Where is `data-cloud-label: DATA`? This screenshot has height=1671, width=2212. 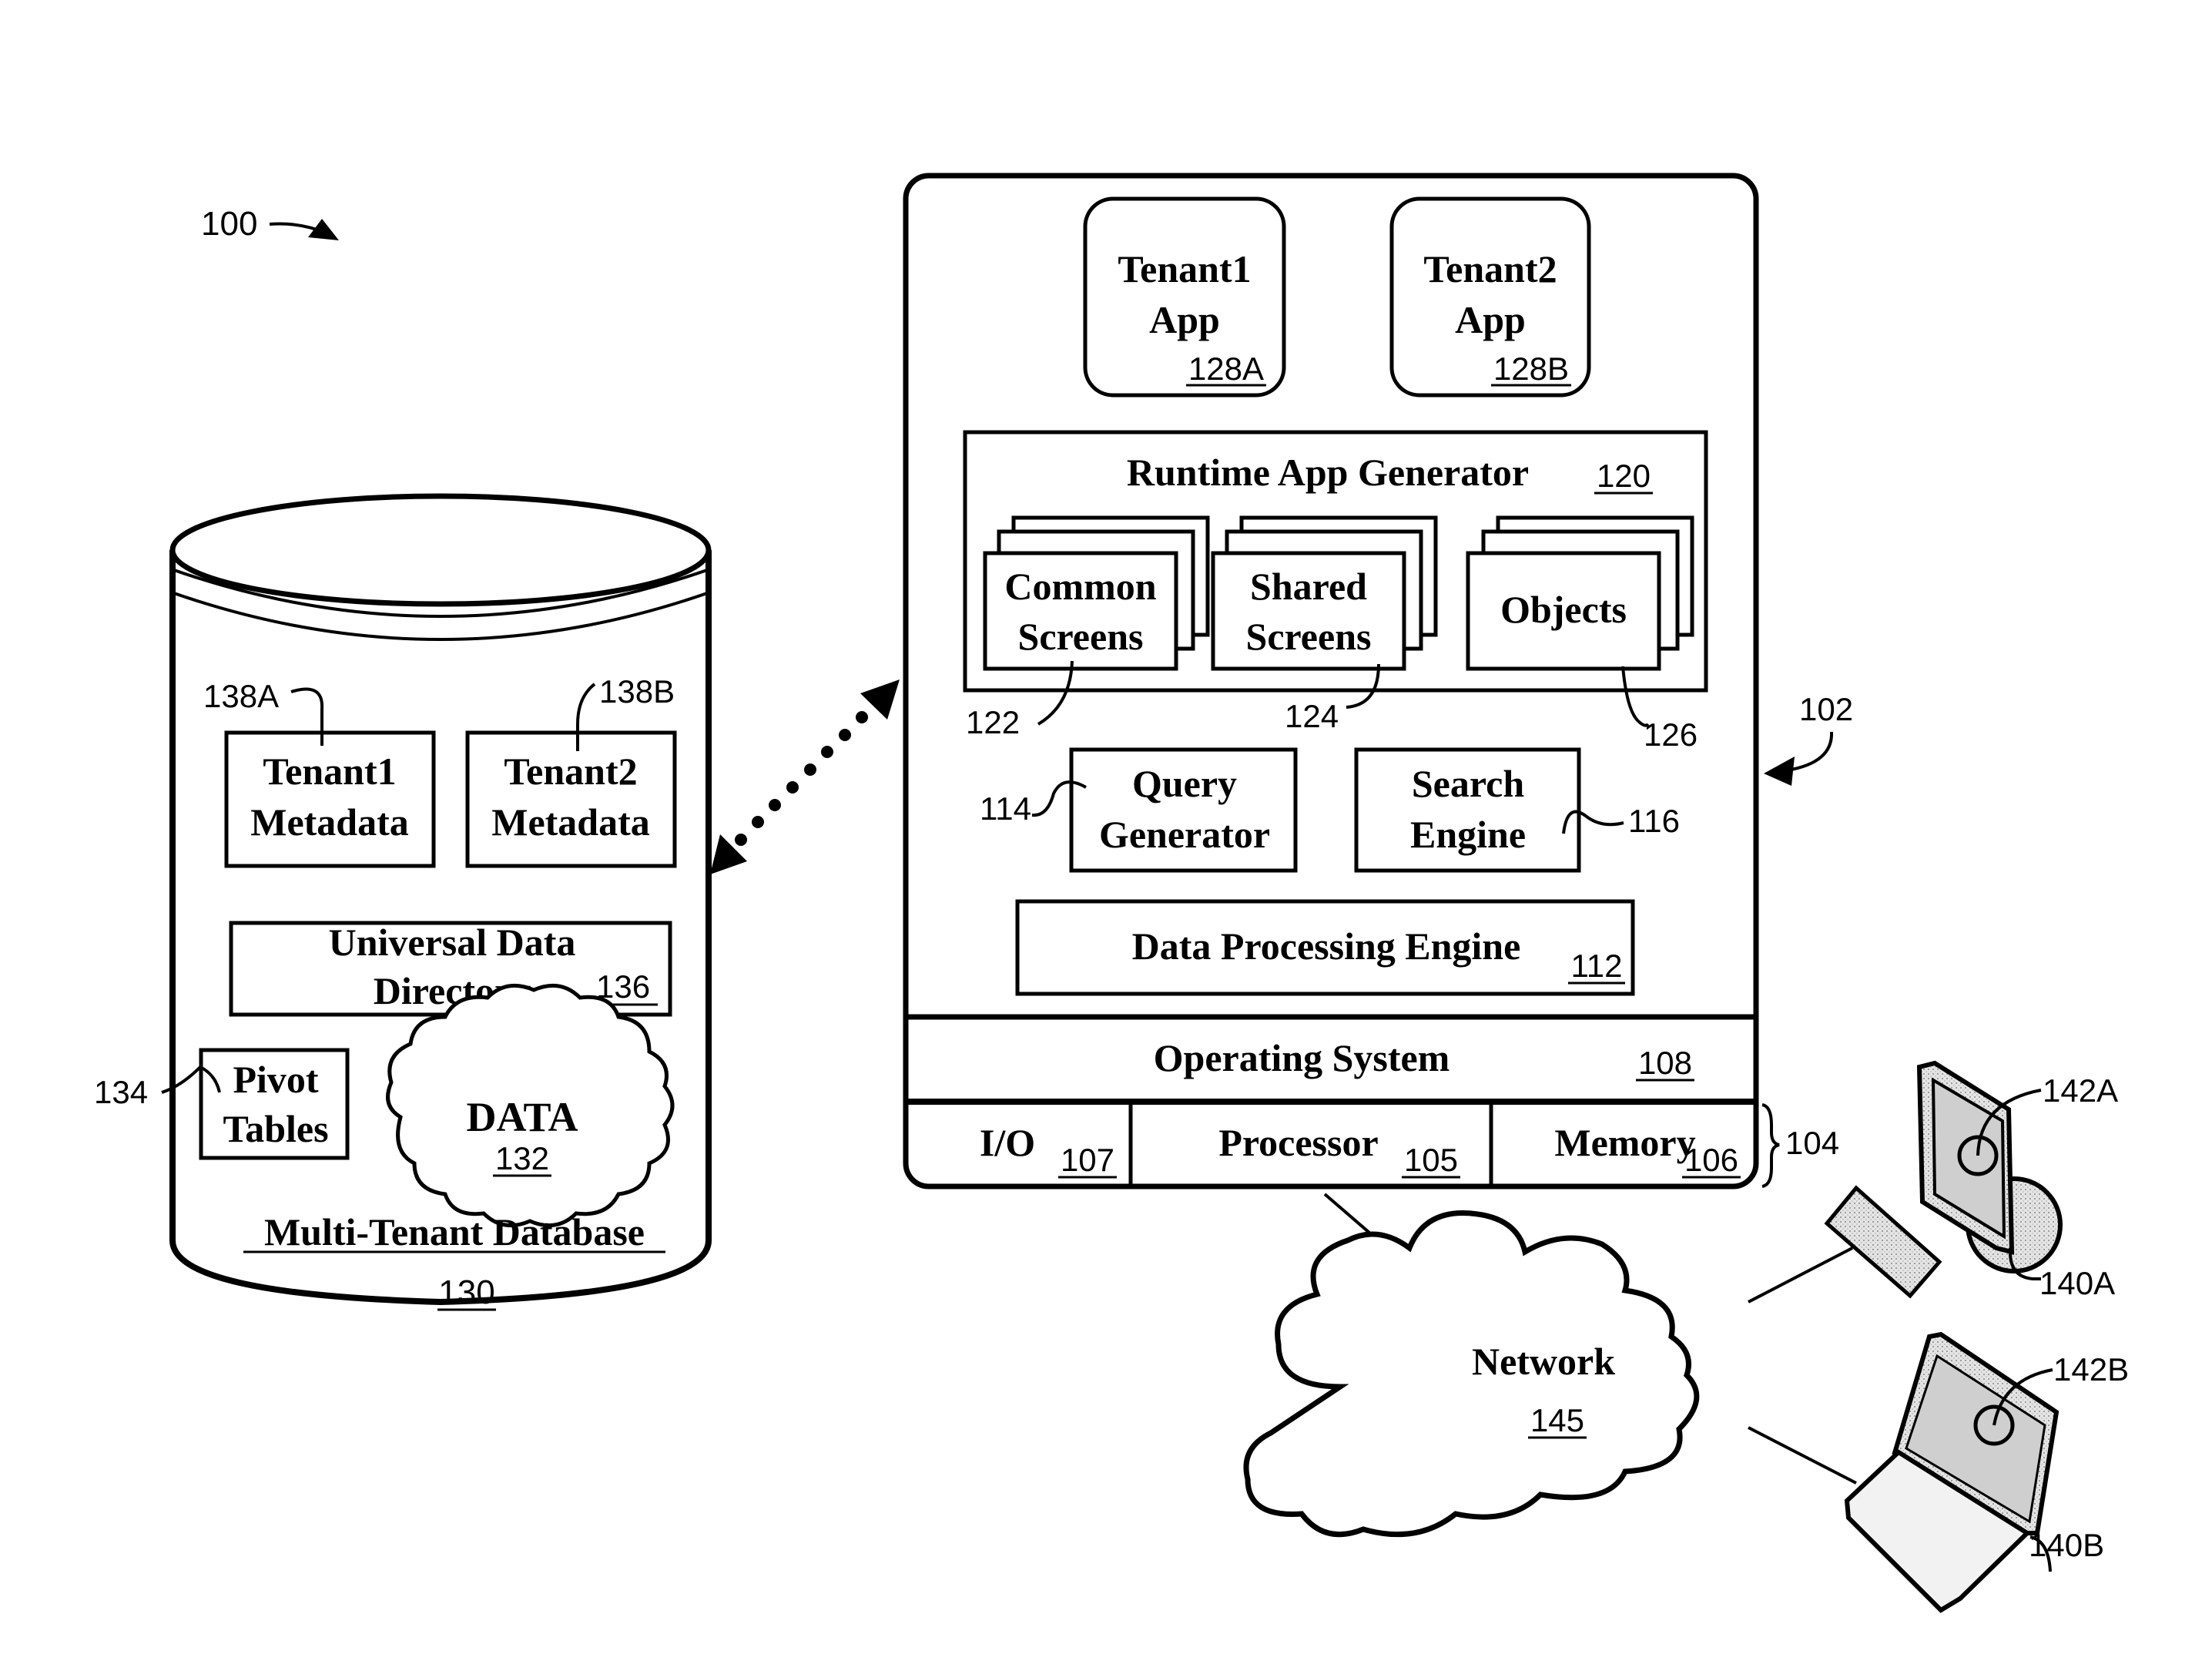 data-cloud-label: DATA is located at coordinates (522, 1117).